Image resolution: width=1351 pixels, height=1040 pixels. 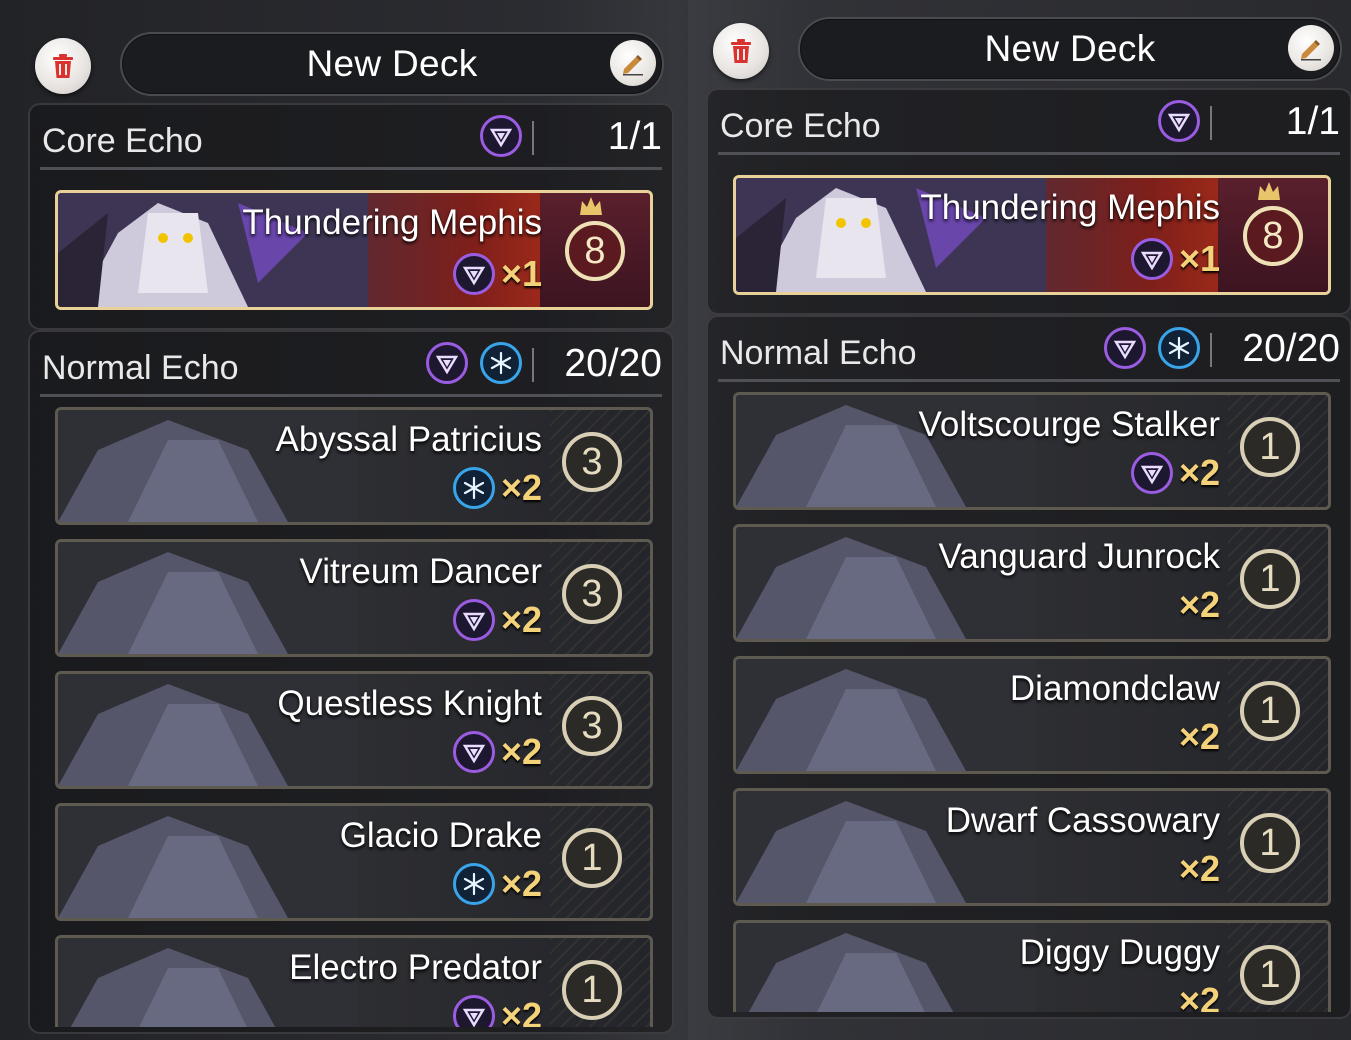 What do you see at coordinates (1082, 820) in the screenshot?
I see `echo-name: Dwarf Cassowary` at bounding box center [1082, 820].